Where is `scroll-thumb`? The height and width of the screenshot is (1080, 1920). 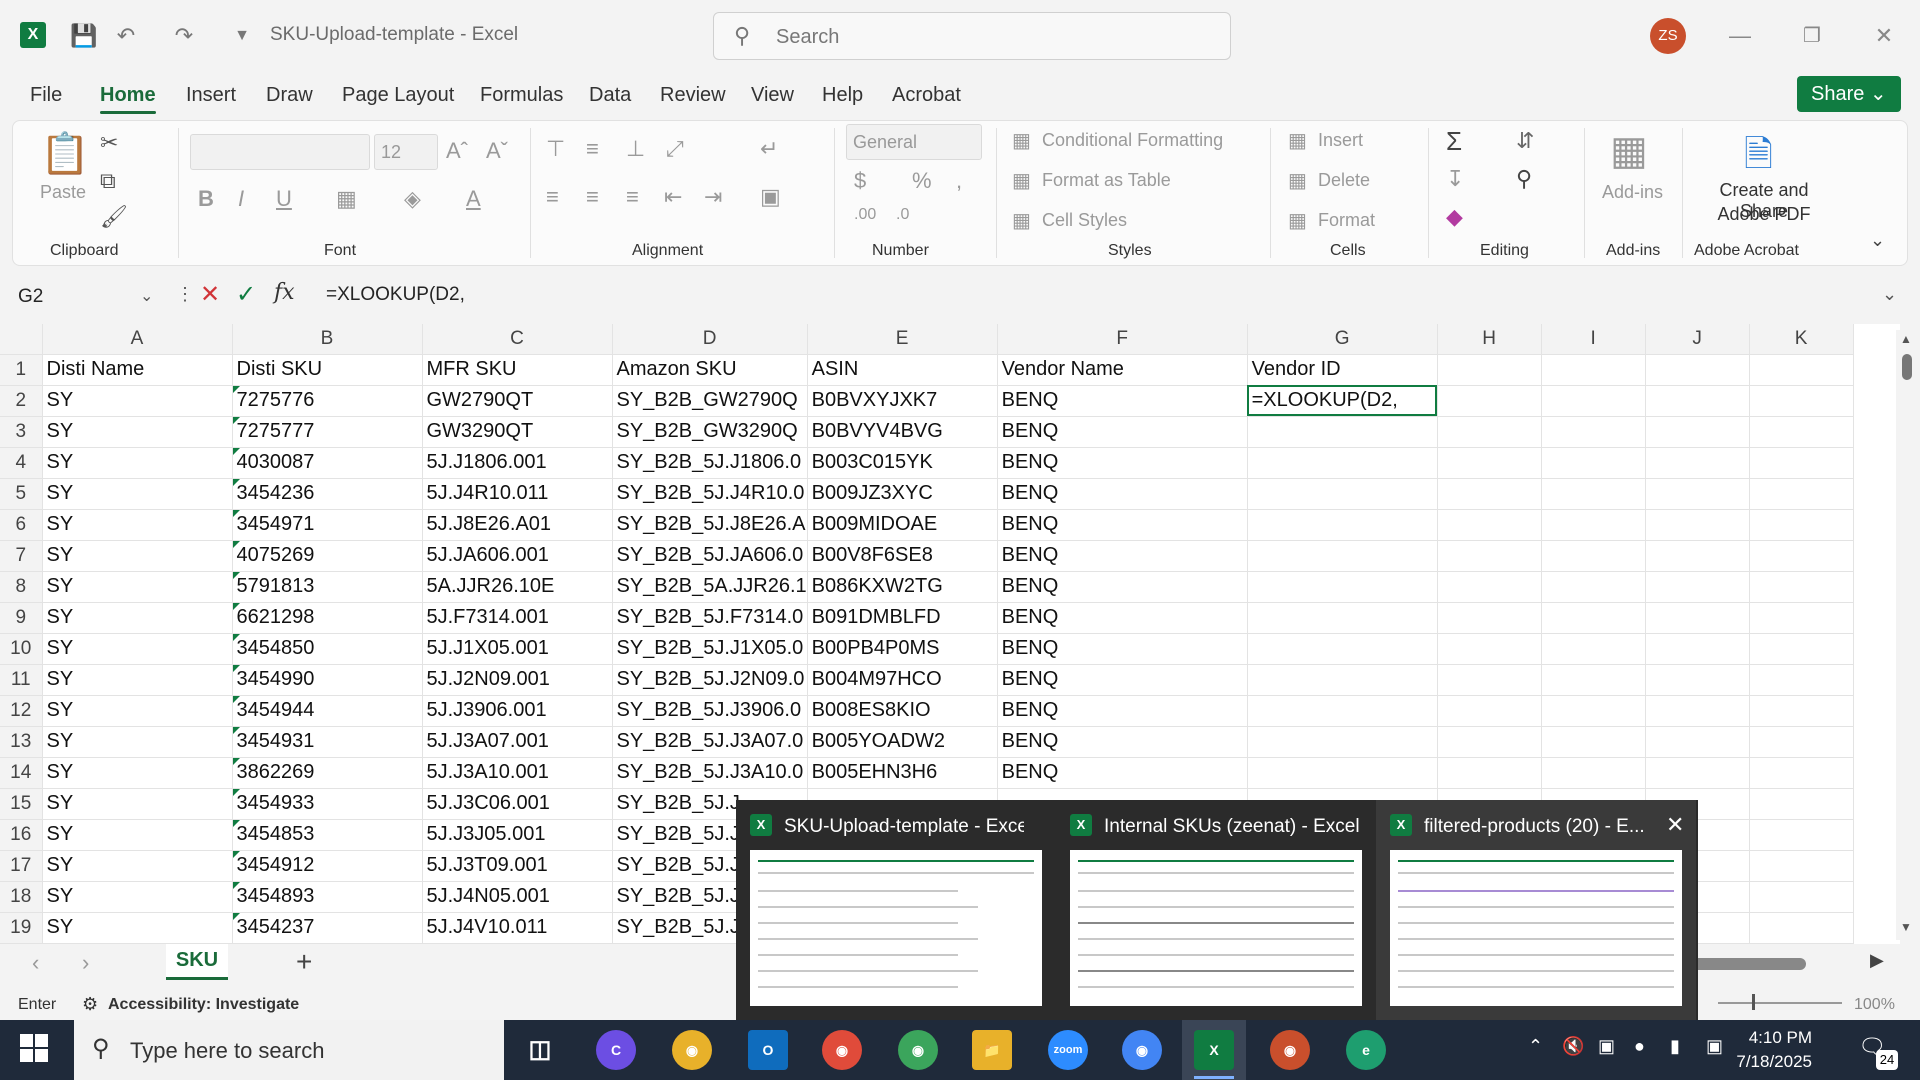 scroll-thumb is located at coordinates (1907, 367).